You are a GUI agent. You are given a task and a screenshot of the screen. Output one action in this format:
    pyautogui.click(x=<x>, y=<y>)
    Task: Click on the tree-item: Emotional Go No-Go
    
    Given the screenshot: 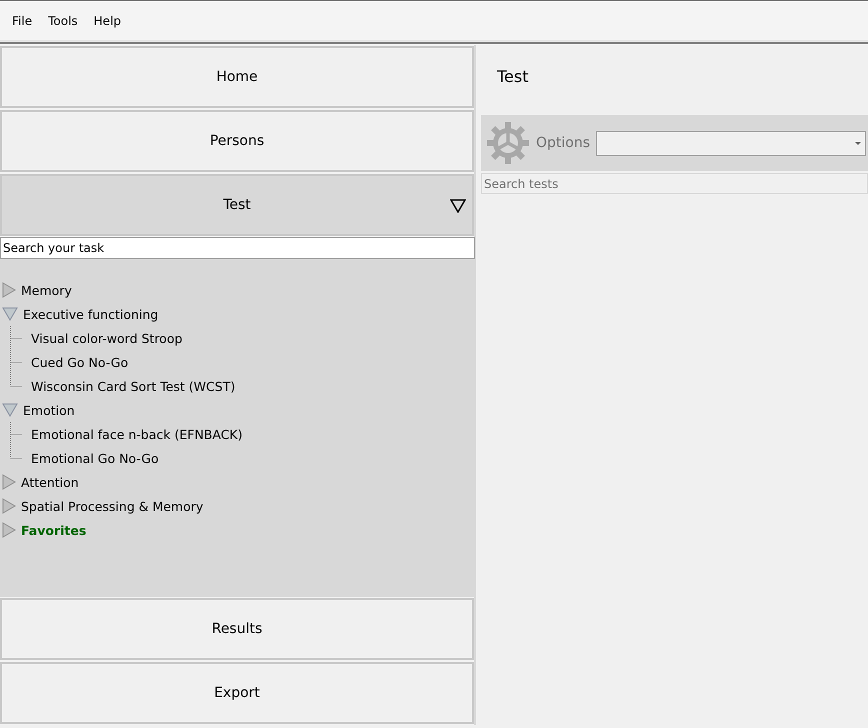 What is the action you would take?
    pyautogui.click(x=95, y=458)
    